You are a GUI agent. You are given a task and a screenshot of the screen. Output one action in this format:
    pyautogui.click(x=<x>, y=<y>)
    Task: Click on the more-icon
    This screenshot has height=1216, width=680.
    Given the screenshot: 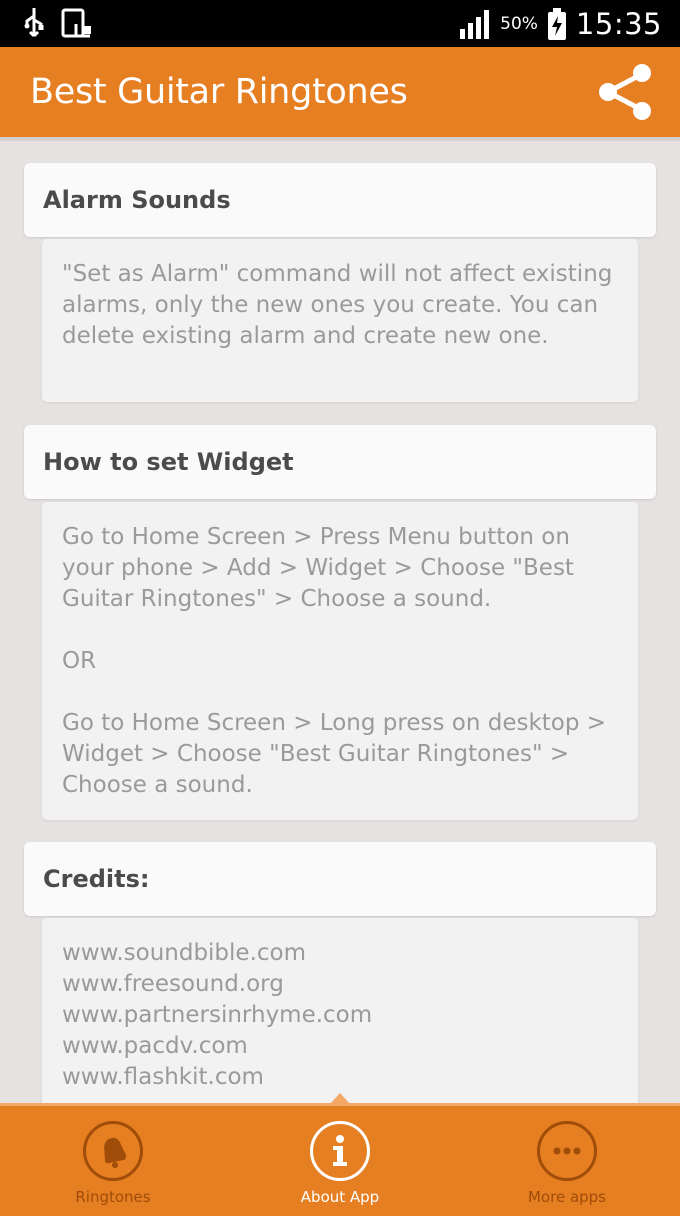 What is the action you would take?
    pyautogui.click(x=567, y=1151)
    